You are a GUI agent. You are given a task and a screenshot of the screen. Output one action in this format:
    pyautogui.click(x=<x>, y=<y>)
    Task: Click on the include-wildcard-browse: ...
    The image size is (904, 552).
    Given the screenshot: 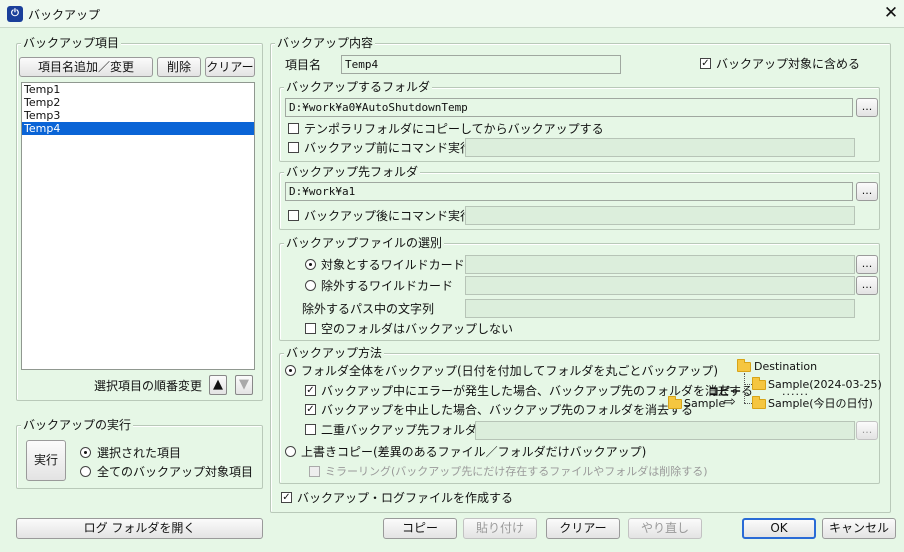 What is the action you would take?
    pyautogui.click(x=867, y=264)
    